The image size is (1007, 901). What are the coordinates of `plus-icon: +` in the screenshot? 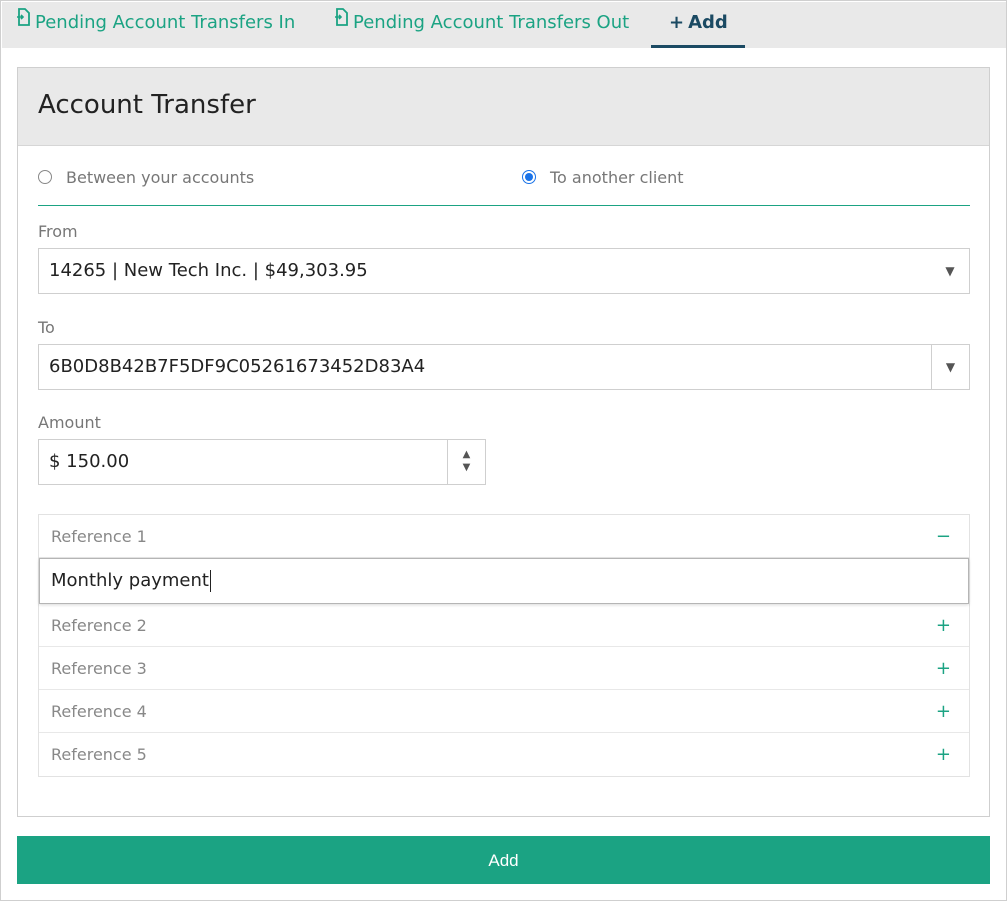 It's located at (677, 22).